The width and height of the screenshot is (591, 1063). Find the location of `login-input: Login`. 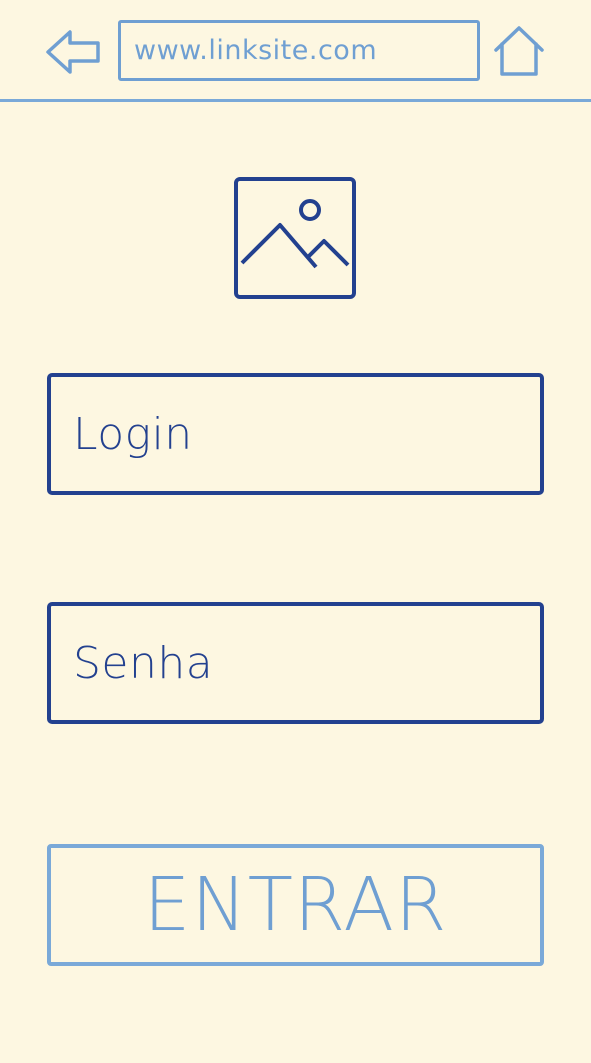

login-input: Login is located at coordinates (295, 434).